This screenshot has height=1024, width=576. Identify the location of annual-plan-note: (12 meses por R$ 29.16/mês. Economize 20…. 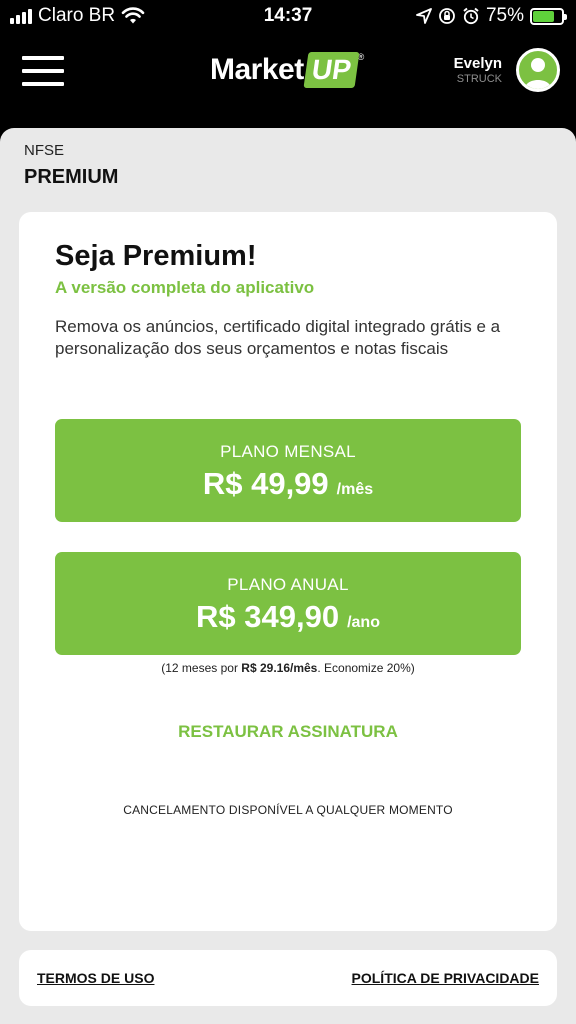
(288, 668).